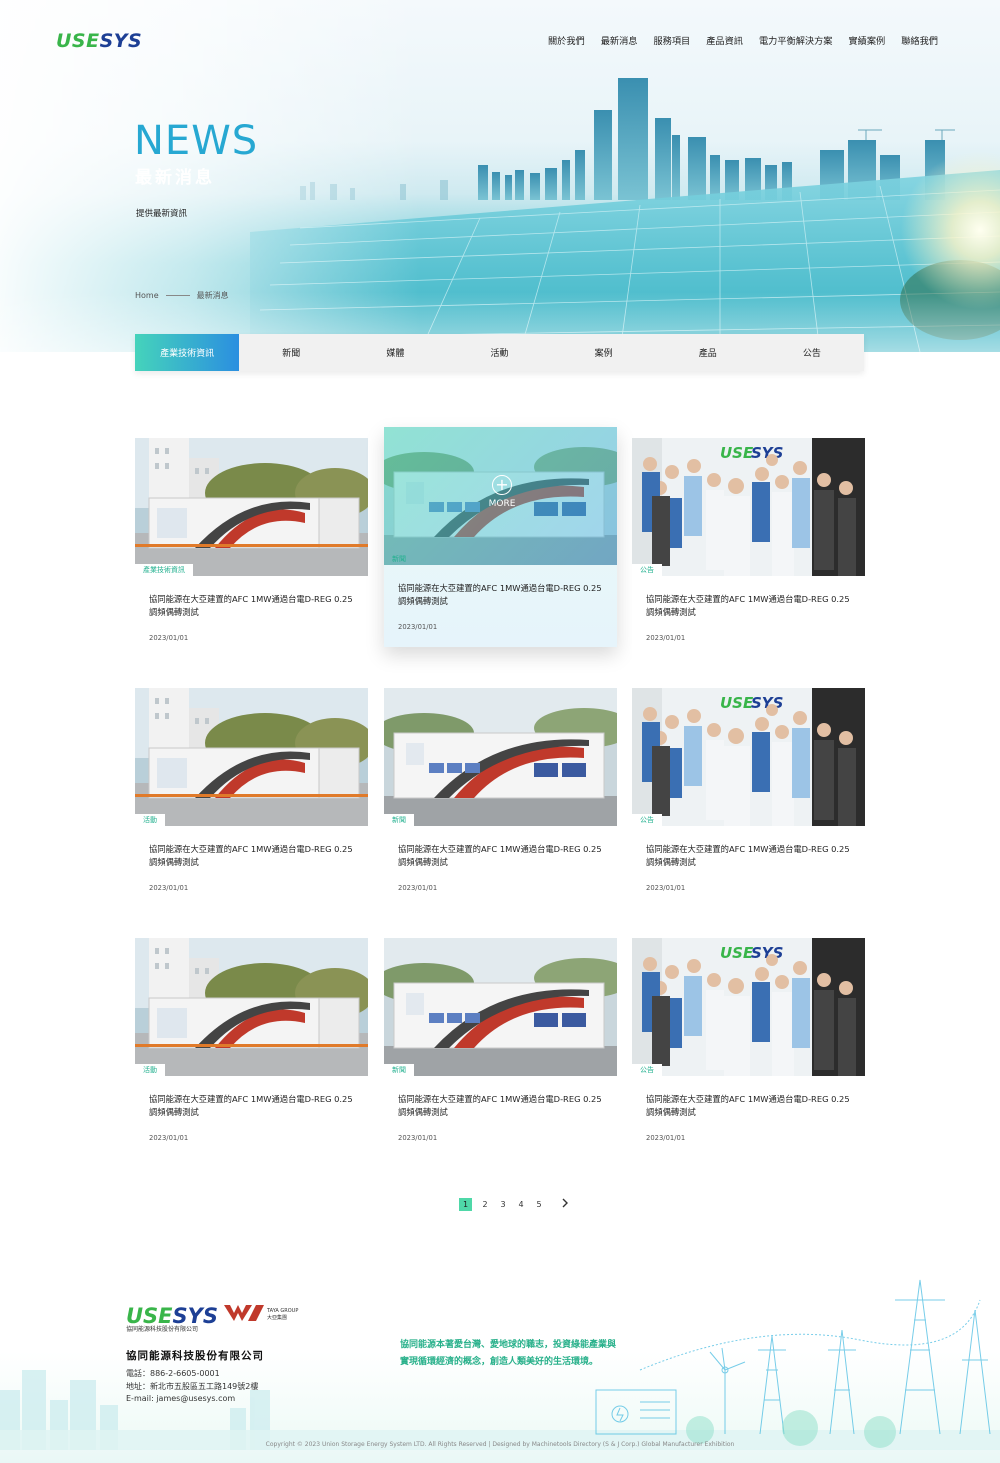 This screenshot has height=1463, width=1000. What do you see at coordinates (502, 485) in the screenshot?
I see `plus-icon: +` at bounding box center [502, 485].